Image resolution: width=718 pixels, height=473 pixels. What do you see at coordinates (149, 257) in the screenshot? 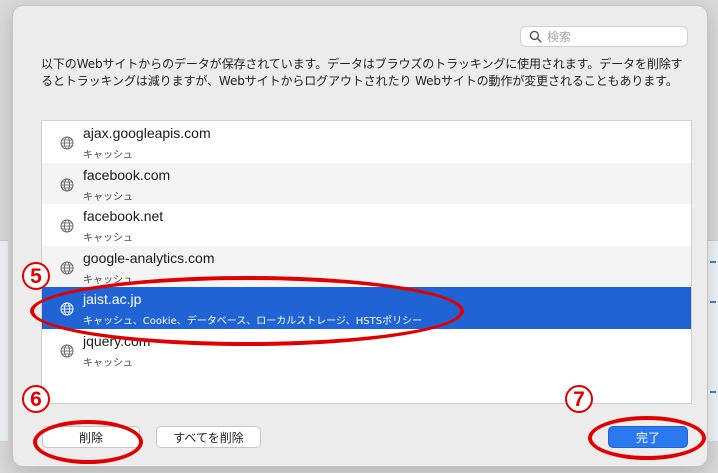
I see `site-domain: google-analytics.com` at bounding box center [149, 257].